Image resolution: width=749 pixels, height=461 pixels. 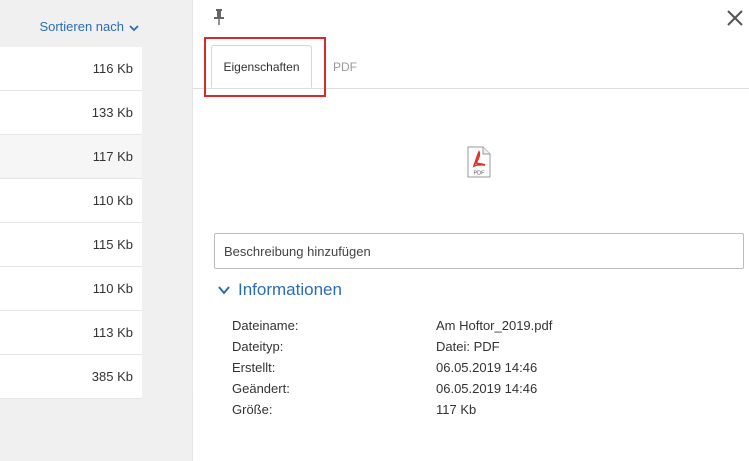 What do you see at coordinates (219, 17) in the screenshot?
I see `pin-icon` at bounding box center [219, 17].